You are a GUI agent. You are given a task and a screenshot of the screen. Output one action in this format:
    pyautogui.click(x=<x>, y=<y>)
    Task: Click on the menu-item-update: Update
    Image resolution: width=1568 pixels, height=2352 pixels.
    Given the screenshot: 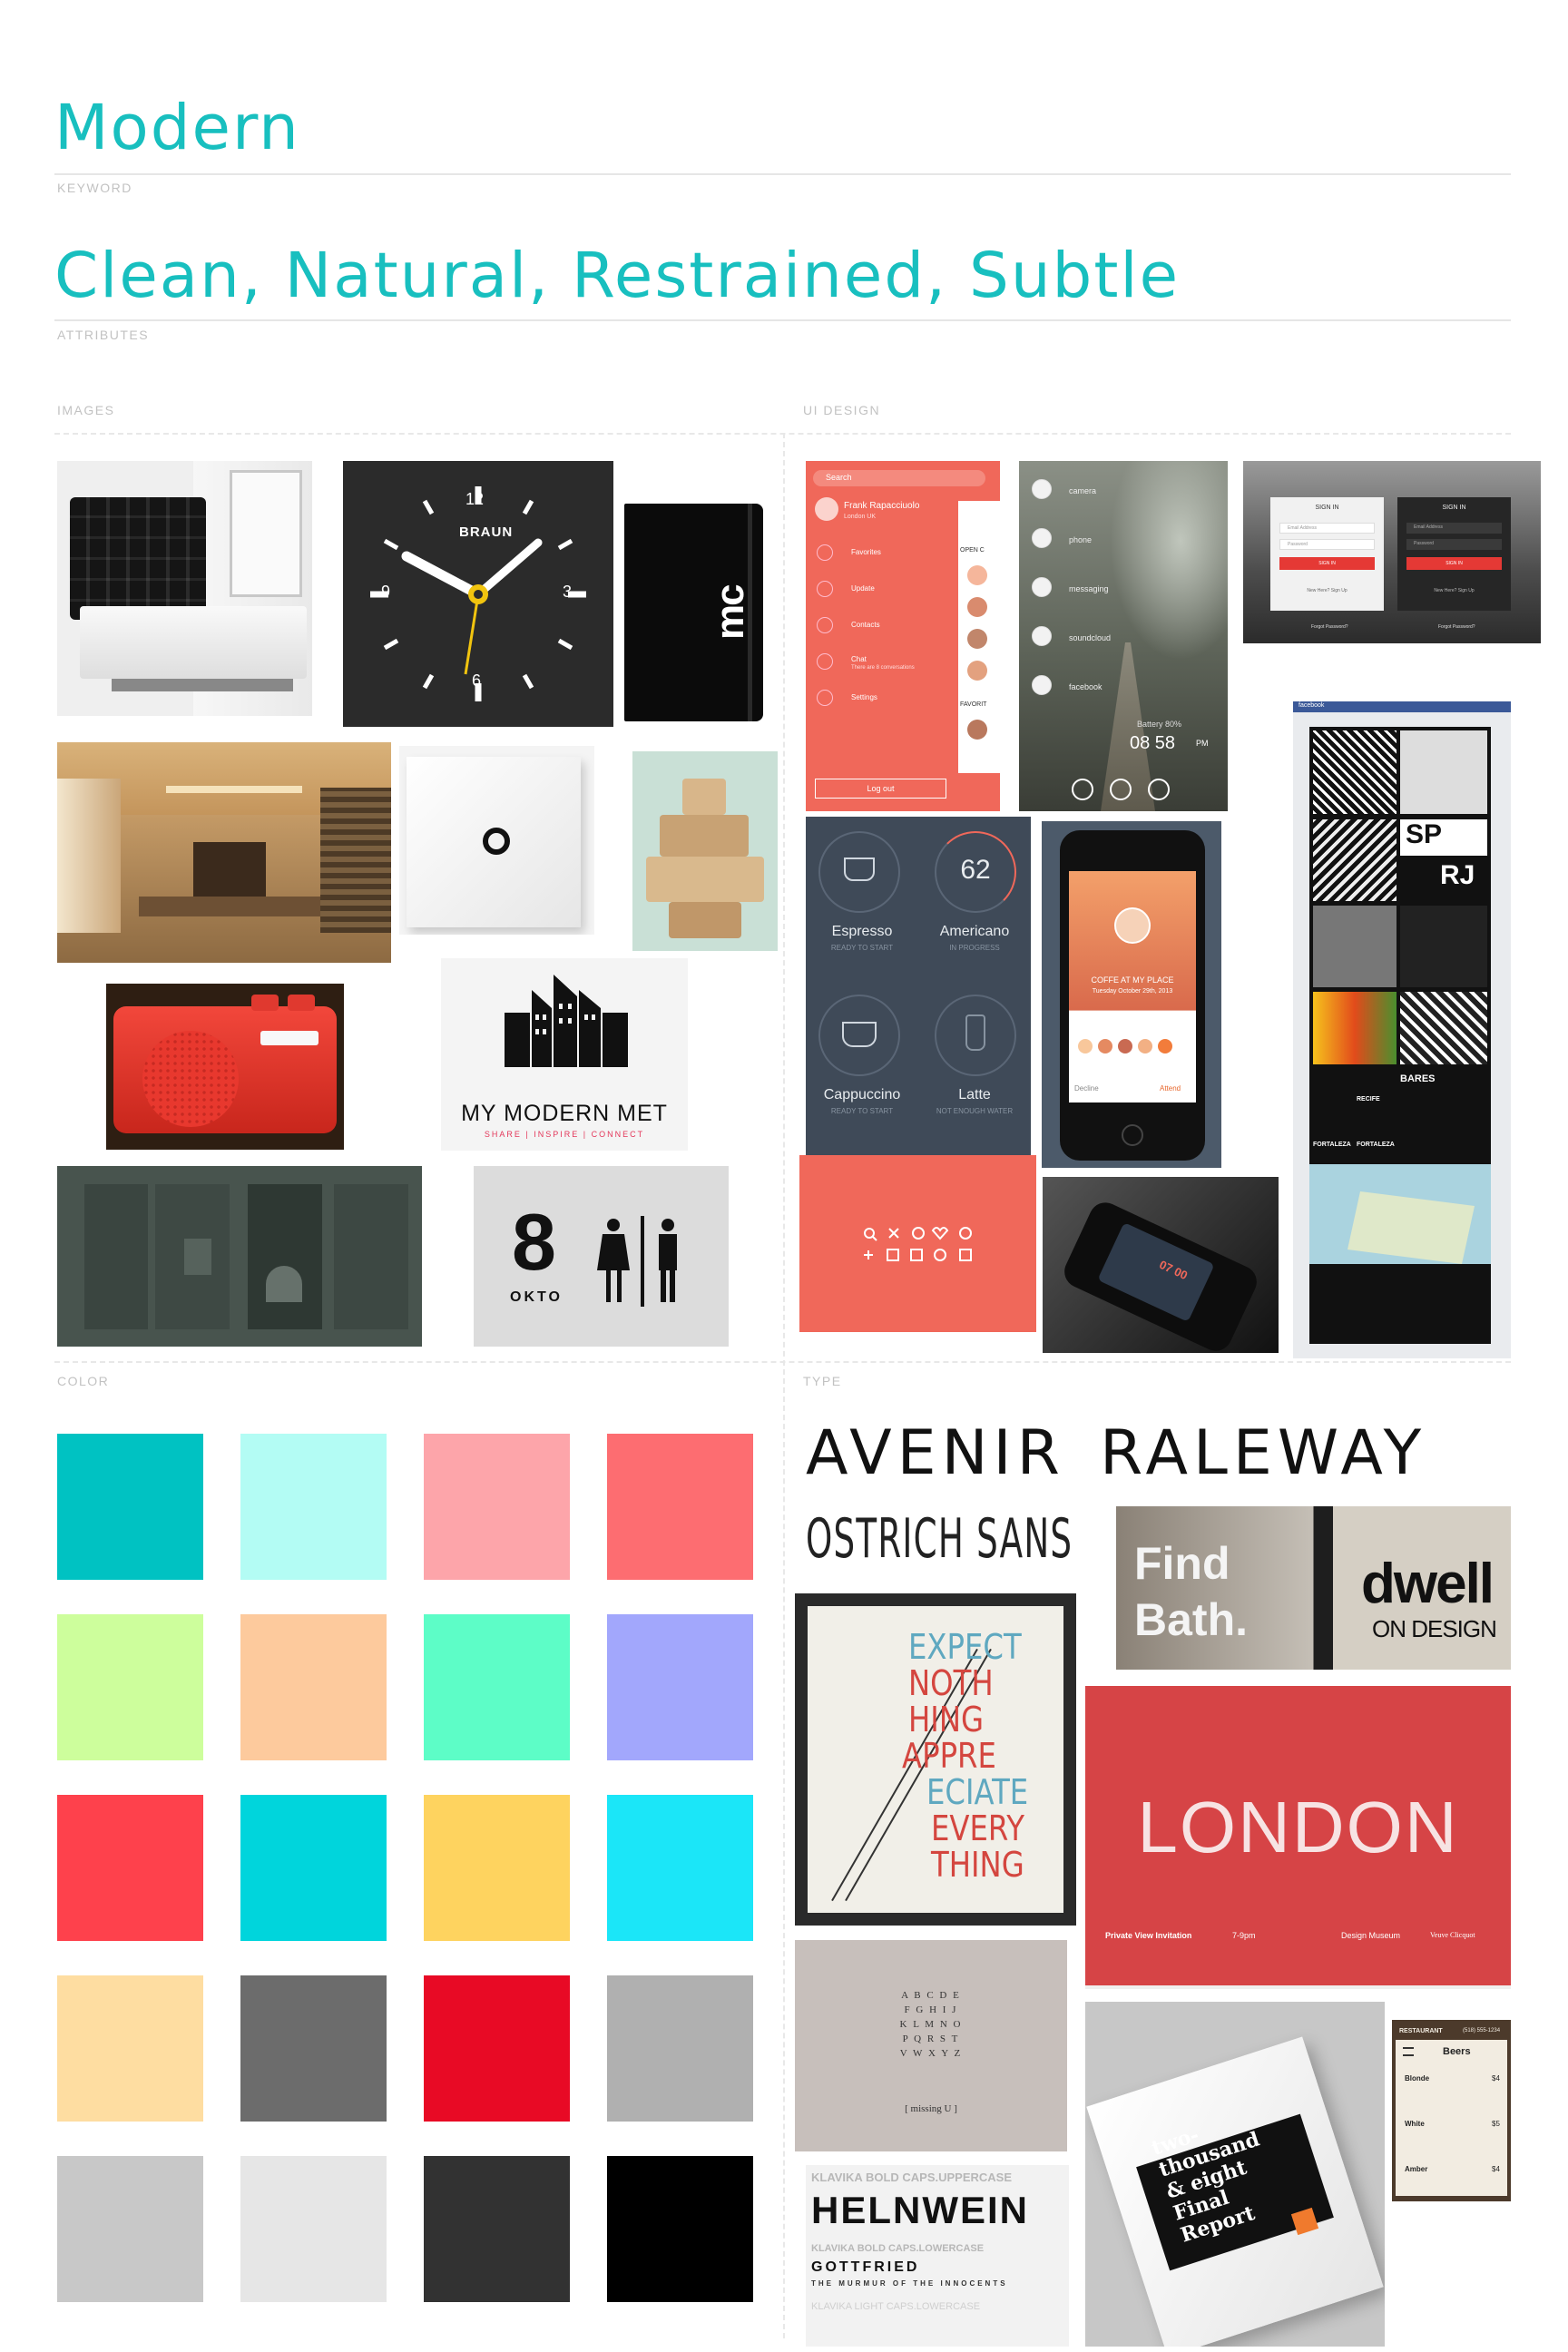 What is the action you would take?
    pyautogui.click(x=863, y=588)
    